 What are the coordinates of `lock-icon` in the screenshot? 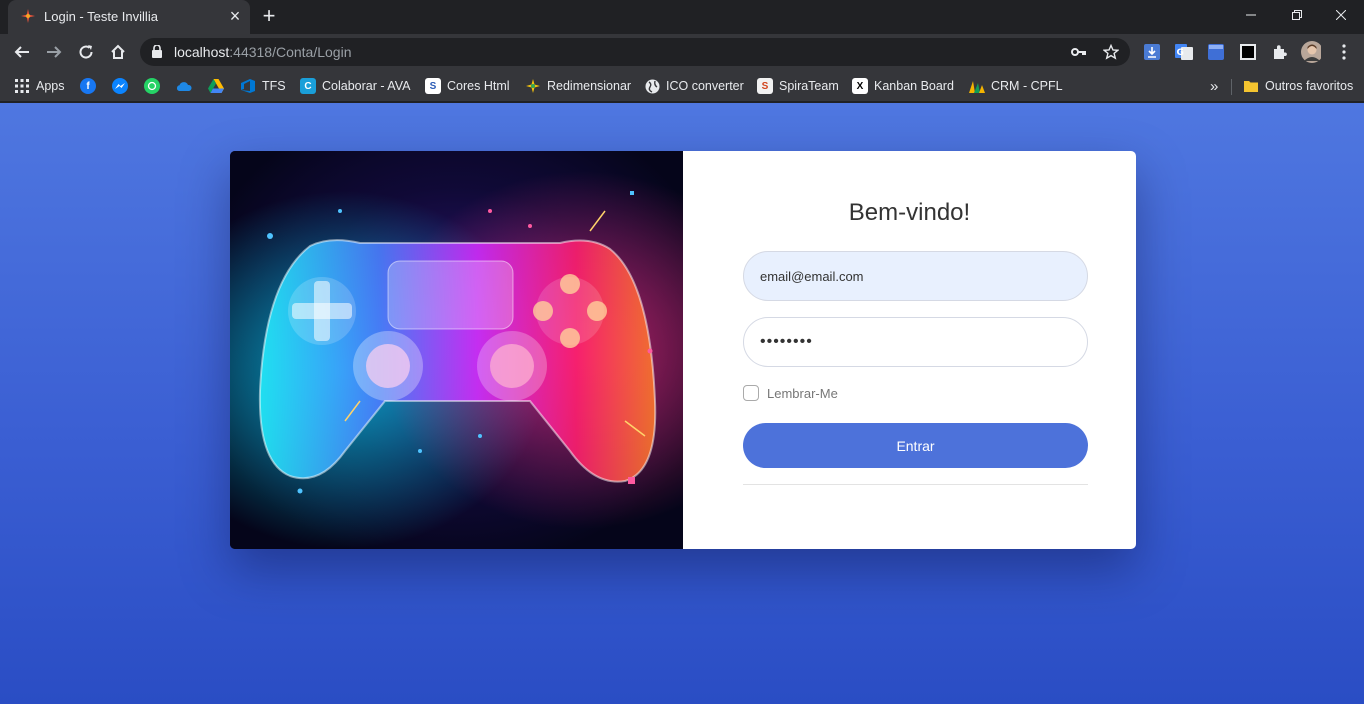 It's located at (157, 53).